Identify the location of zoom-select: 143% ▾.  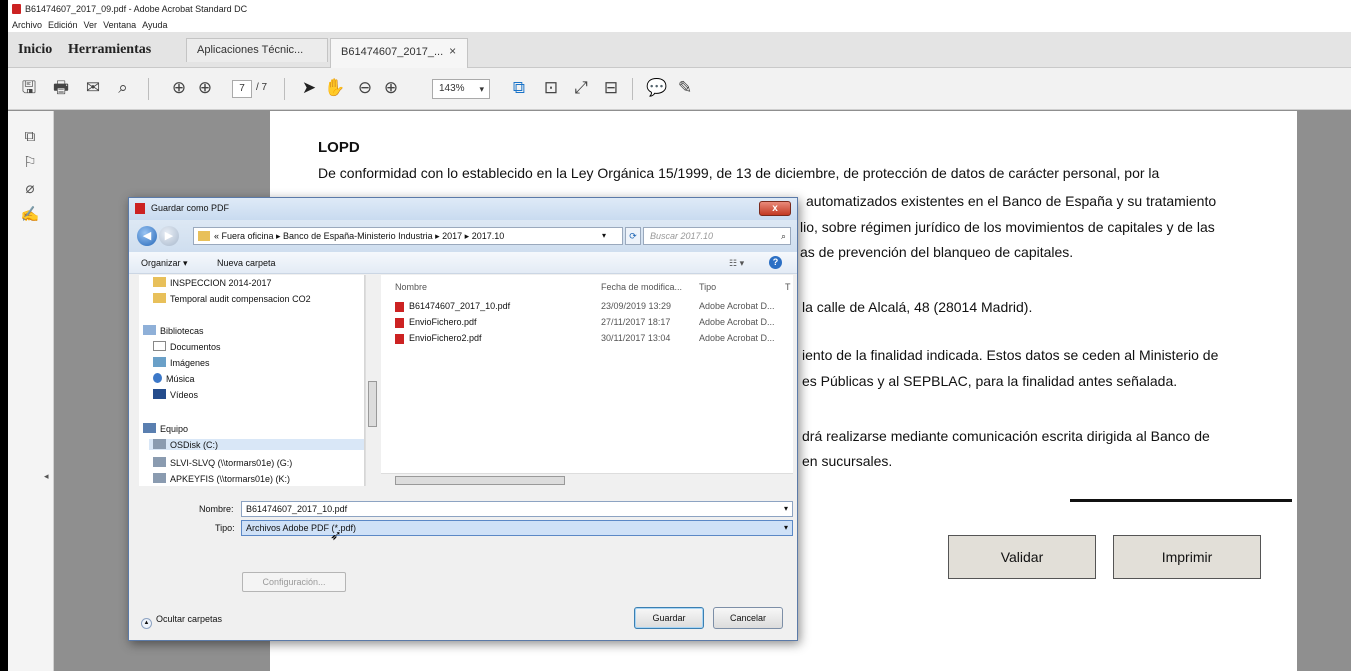
(461, 89).